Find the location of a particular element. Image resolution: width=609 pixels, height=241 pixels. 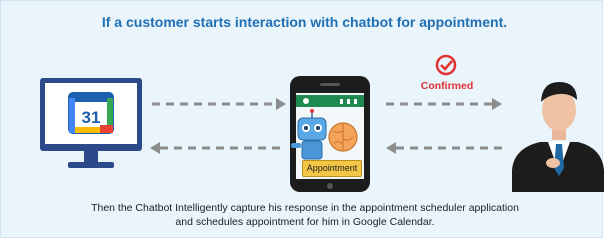

confirmed-label: Confirmed is located at coordinates (447, 86).